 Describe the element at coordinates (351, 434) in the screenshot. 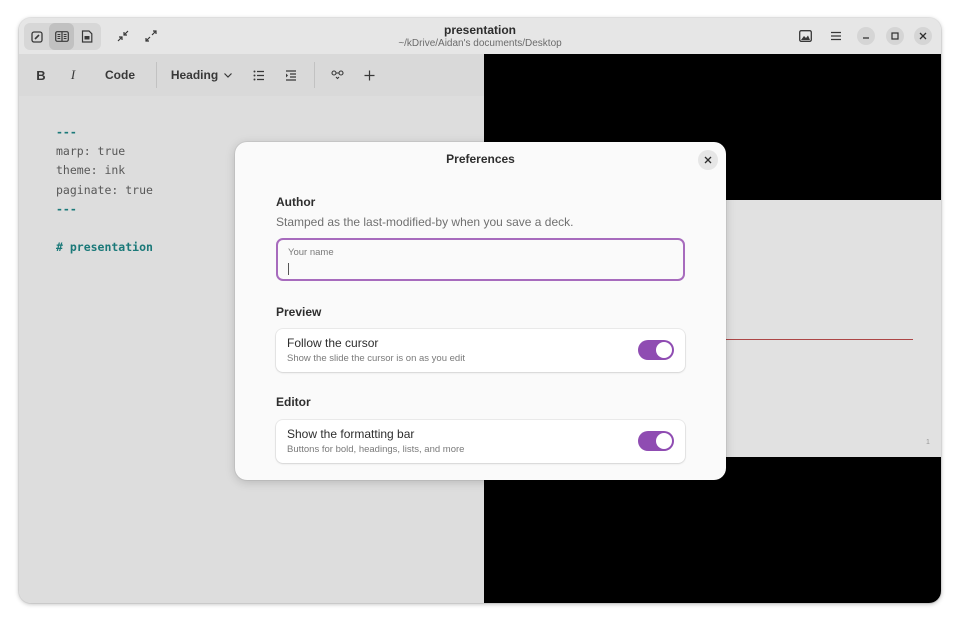

I see `formatting-bar-title: Show the formatting bar` at that location.